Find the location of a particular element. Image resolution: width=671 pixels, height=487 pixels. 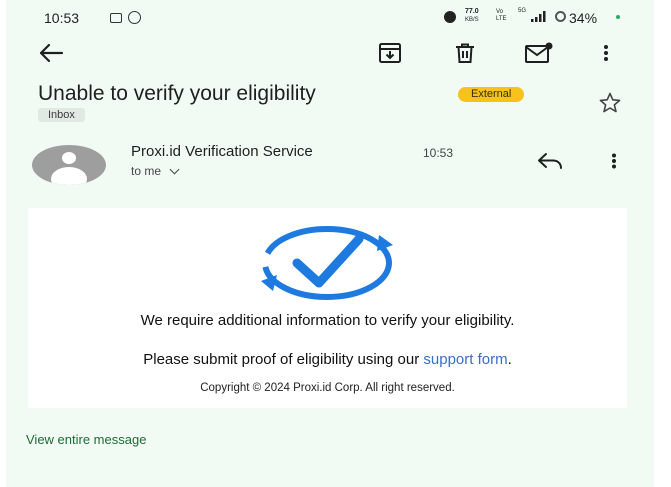

message-more-button is located at coordinates (614, 161).